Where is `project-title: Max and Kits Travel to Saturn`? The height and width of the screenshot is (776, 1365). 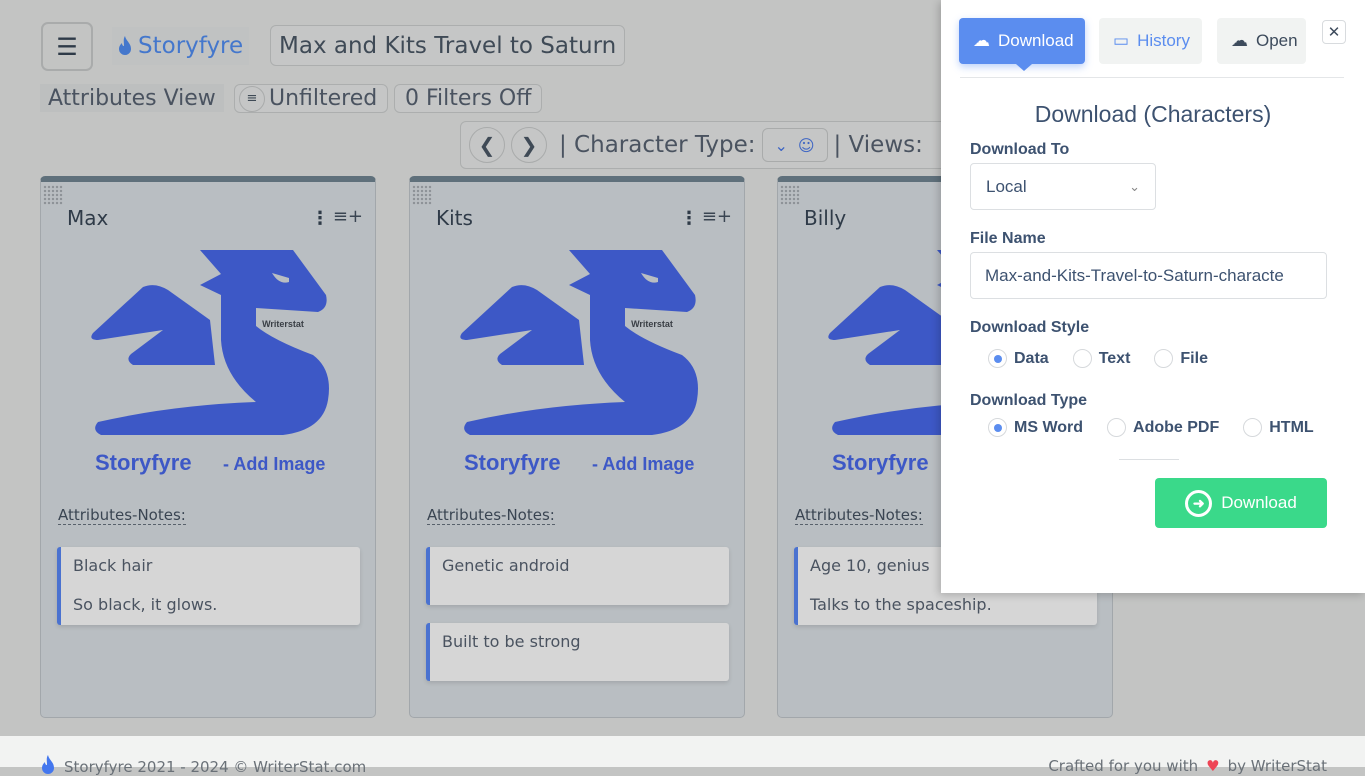
project-title: Max and Kits Travel to Saturn is located at coordinates (448, 45).